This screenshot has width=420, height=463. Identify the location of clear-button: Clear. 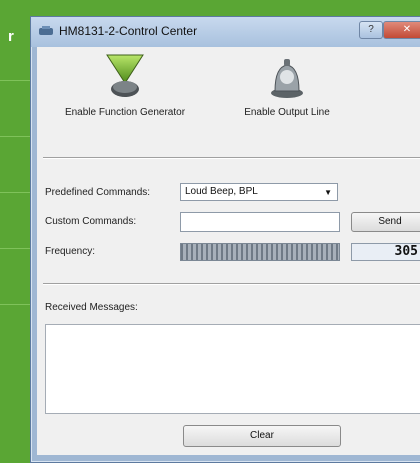
(262, 436).